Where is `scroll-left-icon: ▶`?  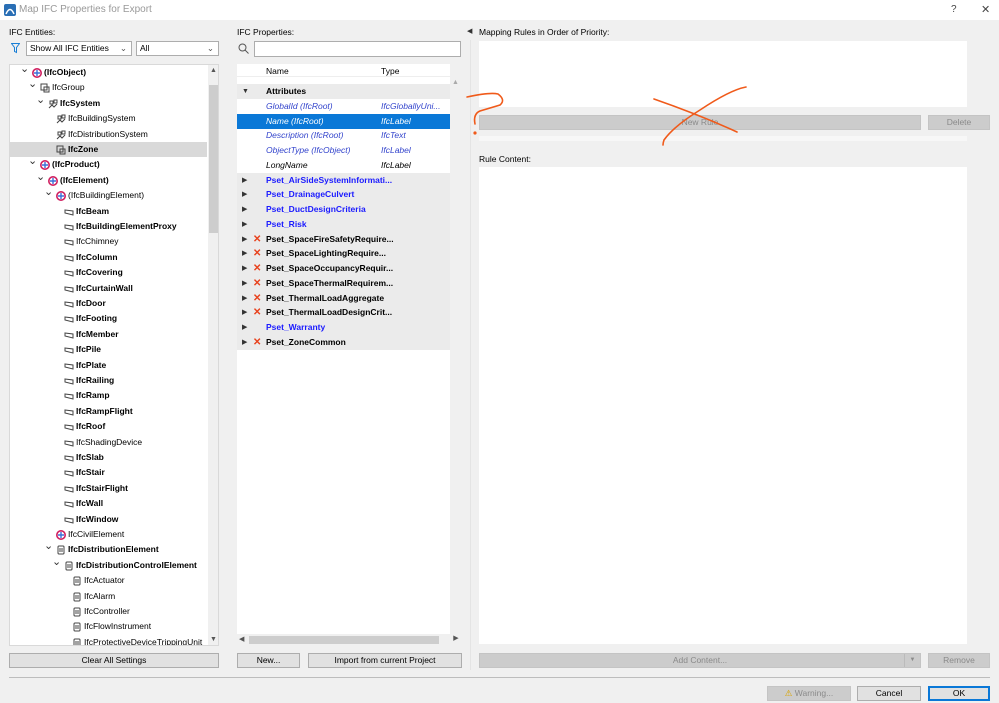
scroll-left-icon: ▶ is located at coordinates (456, 640).